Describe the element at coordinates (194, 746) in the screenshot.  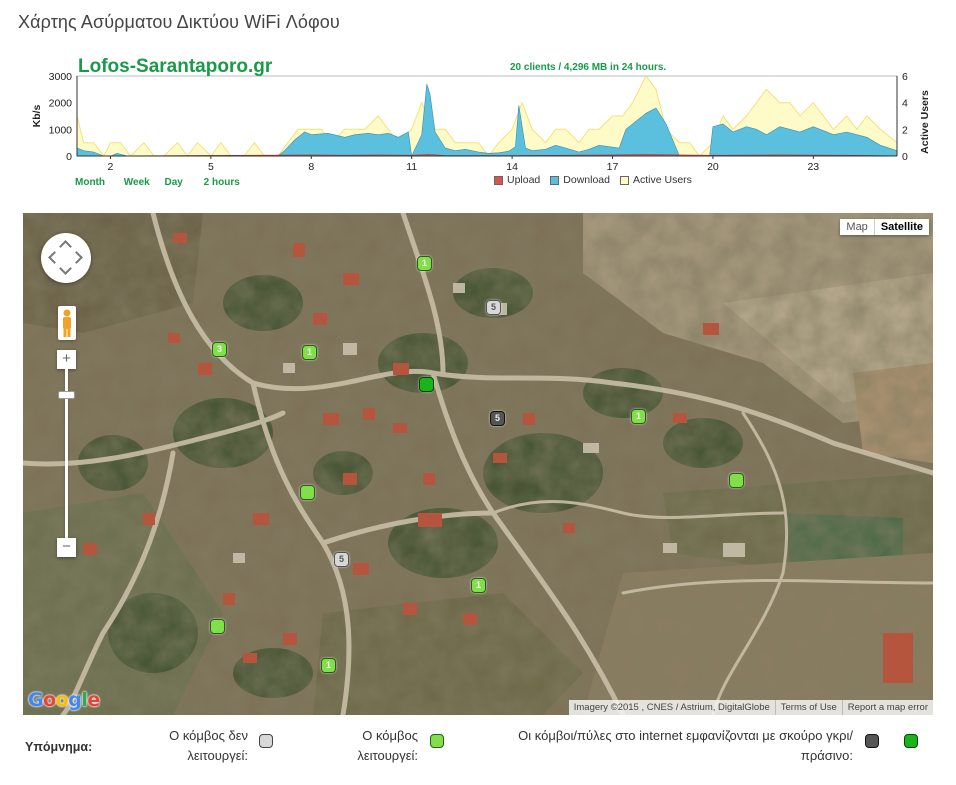
I see `legend-node-down-text: Ο κόμβος δεν λειτουργεί:` at that location.